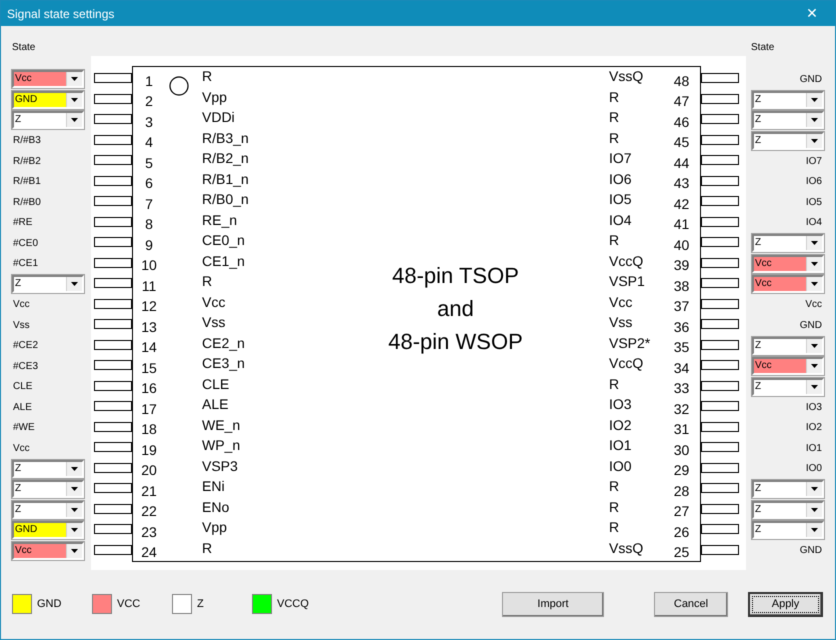 This screenshot has width=836, height=640. What do you see at coordinates (620, 178) in the screenshot?
I see `pin-name: IO6` at bounding box center [620, 178].